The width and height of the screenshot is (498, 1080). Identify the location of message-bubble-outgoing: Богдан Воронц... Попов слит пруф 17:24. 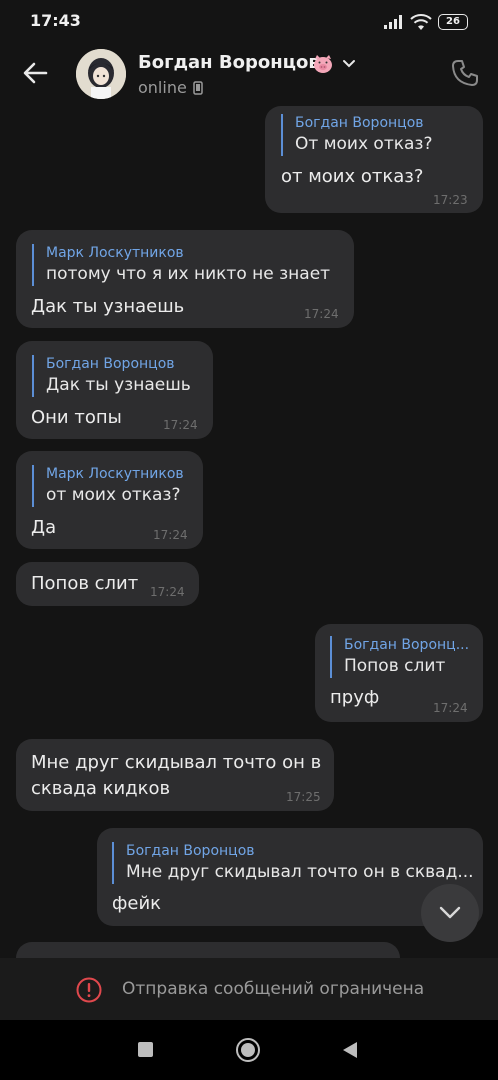
(399, 673).